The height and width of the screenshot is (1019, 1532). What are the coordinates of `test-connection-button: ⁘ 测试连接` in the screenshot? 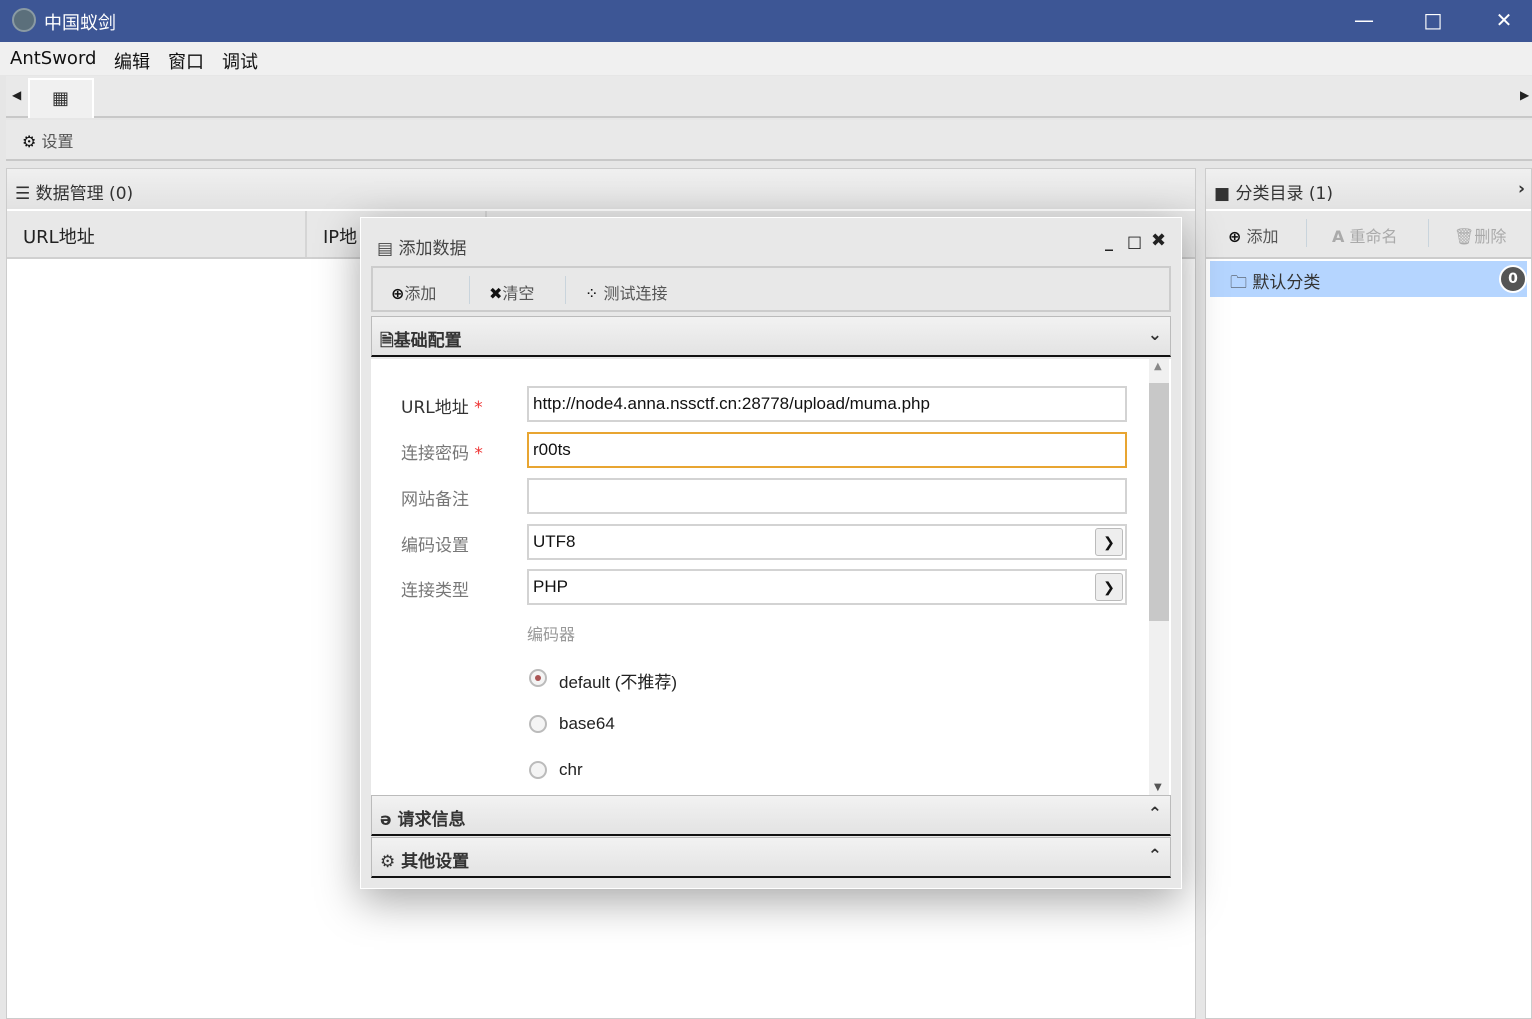 It's located at (626, 292).